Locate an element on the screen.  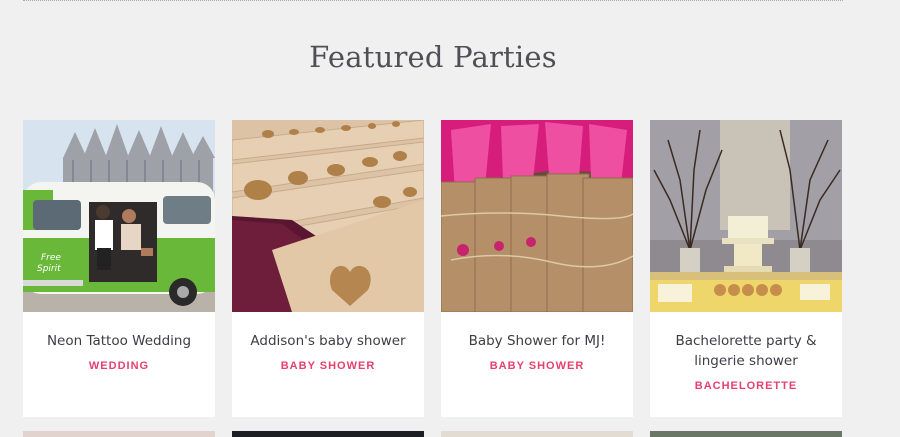
card-image-wedding: Free Spirit is located at coordinates (119, 216).